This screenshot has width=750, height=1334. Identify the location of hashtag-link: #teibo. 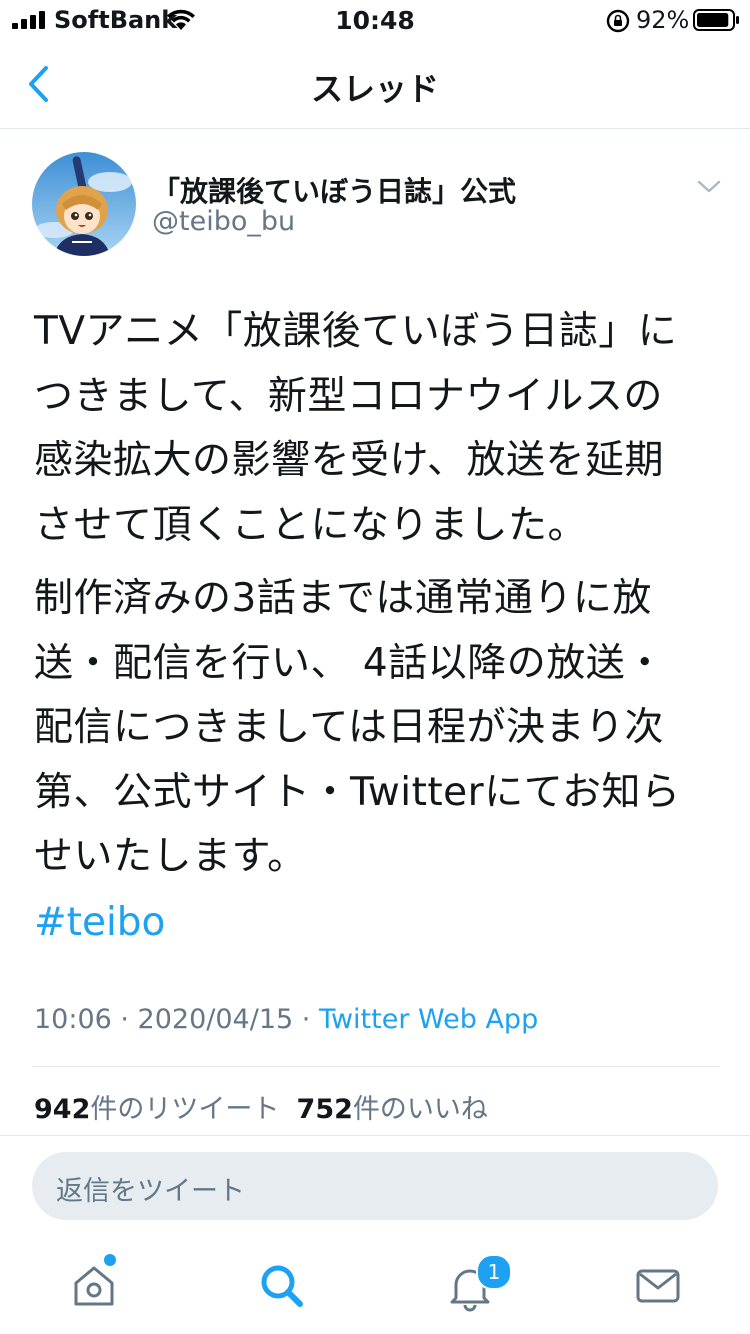
(99, 922).